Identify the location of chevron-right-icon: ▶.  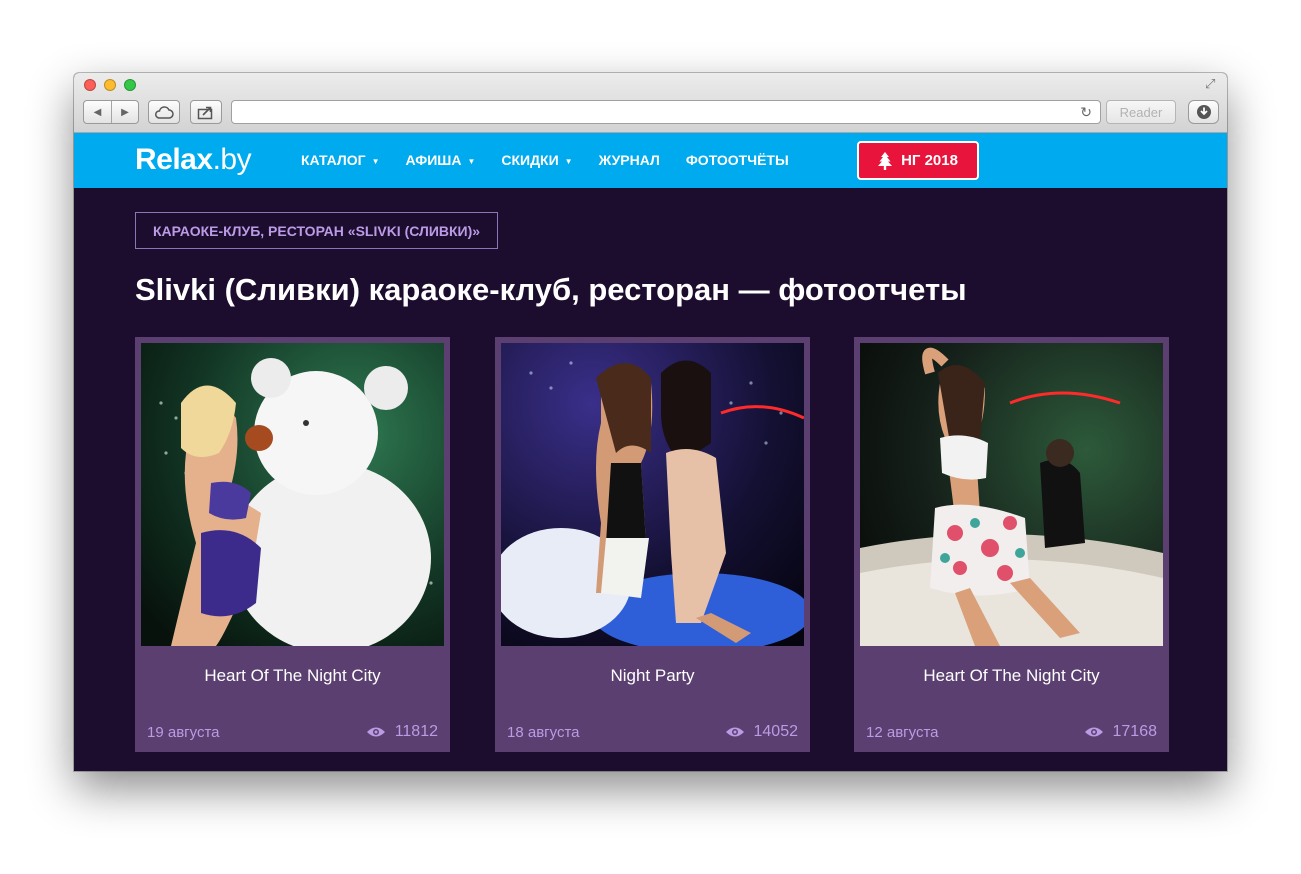
(125, 112).